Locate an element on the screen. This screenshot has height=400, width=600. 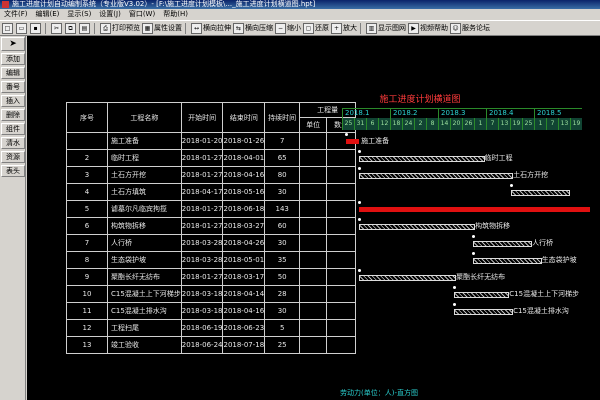
video-help-label: 视频帮助 is located at coordinates (434, 28).